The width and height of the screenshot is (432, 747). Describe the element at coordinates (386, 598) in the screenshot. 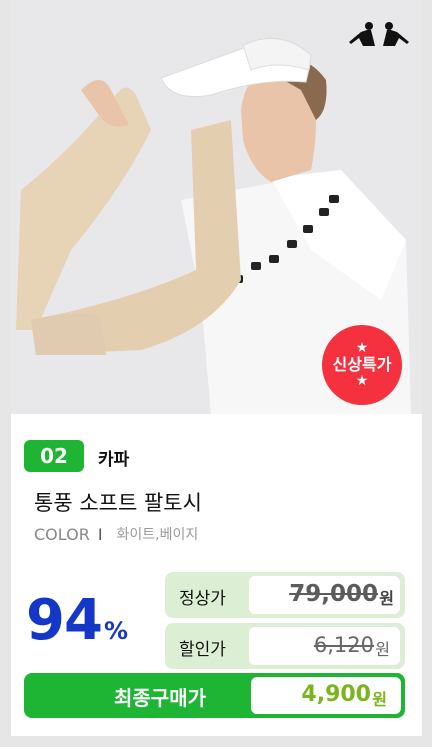

I see `regular-price-unit: 원` at that location.